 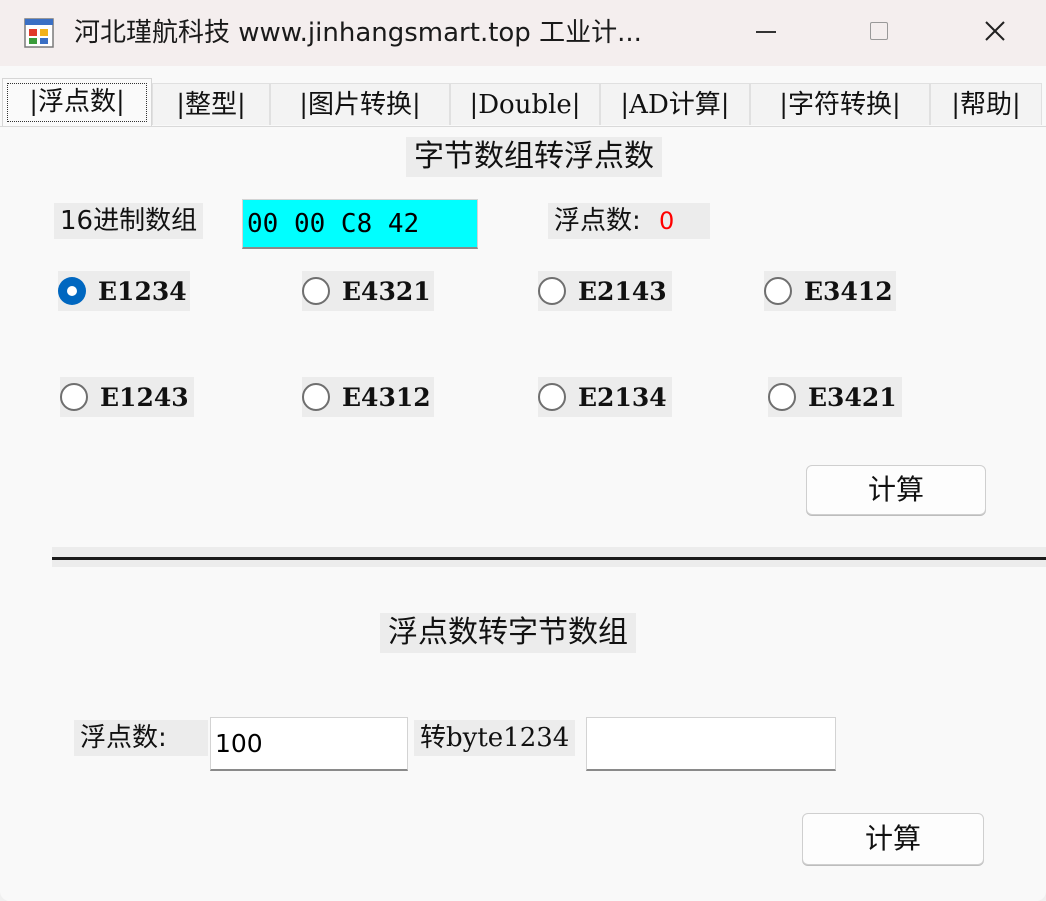 What do you see at coordinates (508, 633) in the screenshot?
I see `section-title-float-to-bytes: 浮点数转字节数组` at bounding box center [508, 633].